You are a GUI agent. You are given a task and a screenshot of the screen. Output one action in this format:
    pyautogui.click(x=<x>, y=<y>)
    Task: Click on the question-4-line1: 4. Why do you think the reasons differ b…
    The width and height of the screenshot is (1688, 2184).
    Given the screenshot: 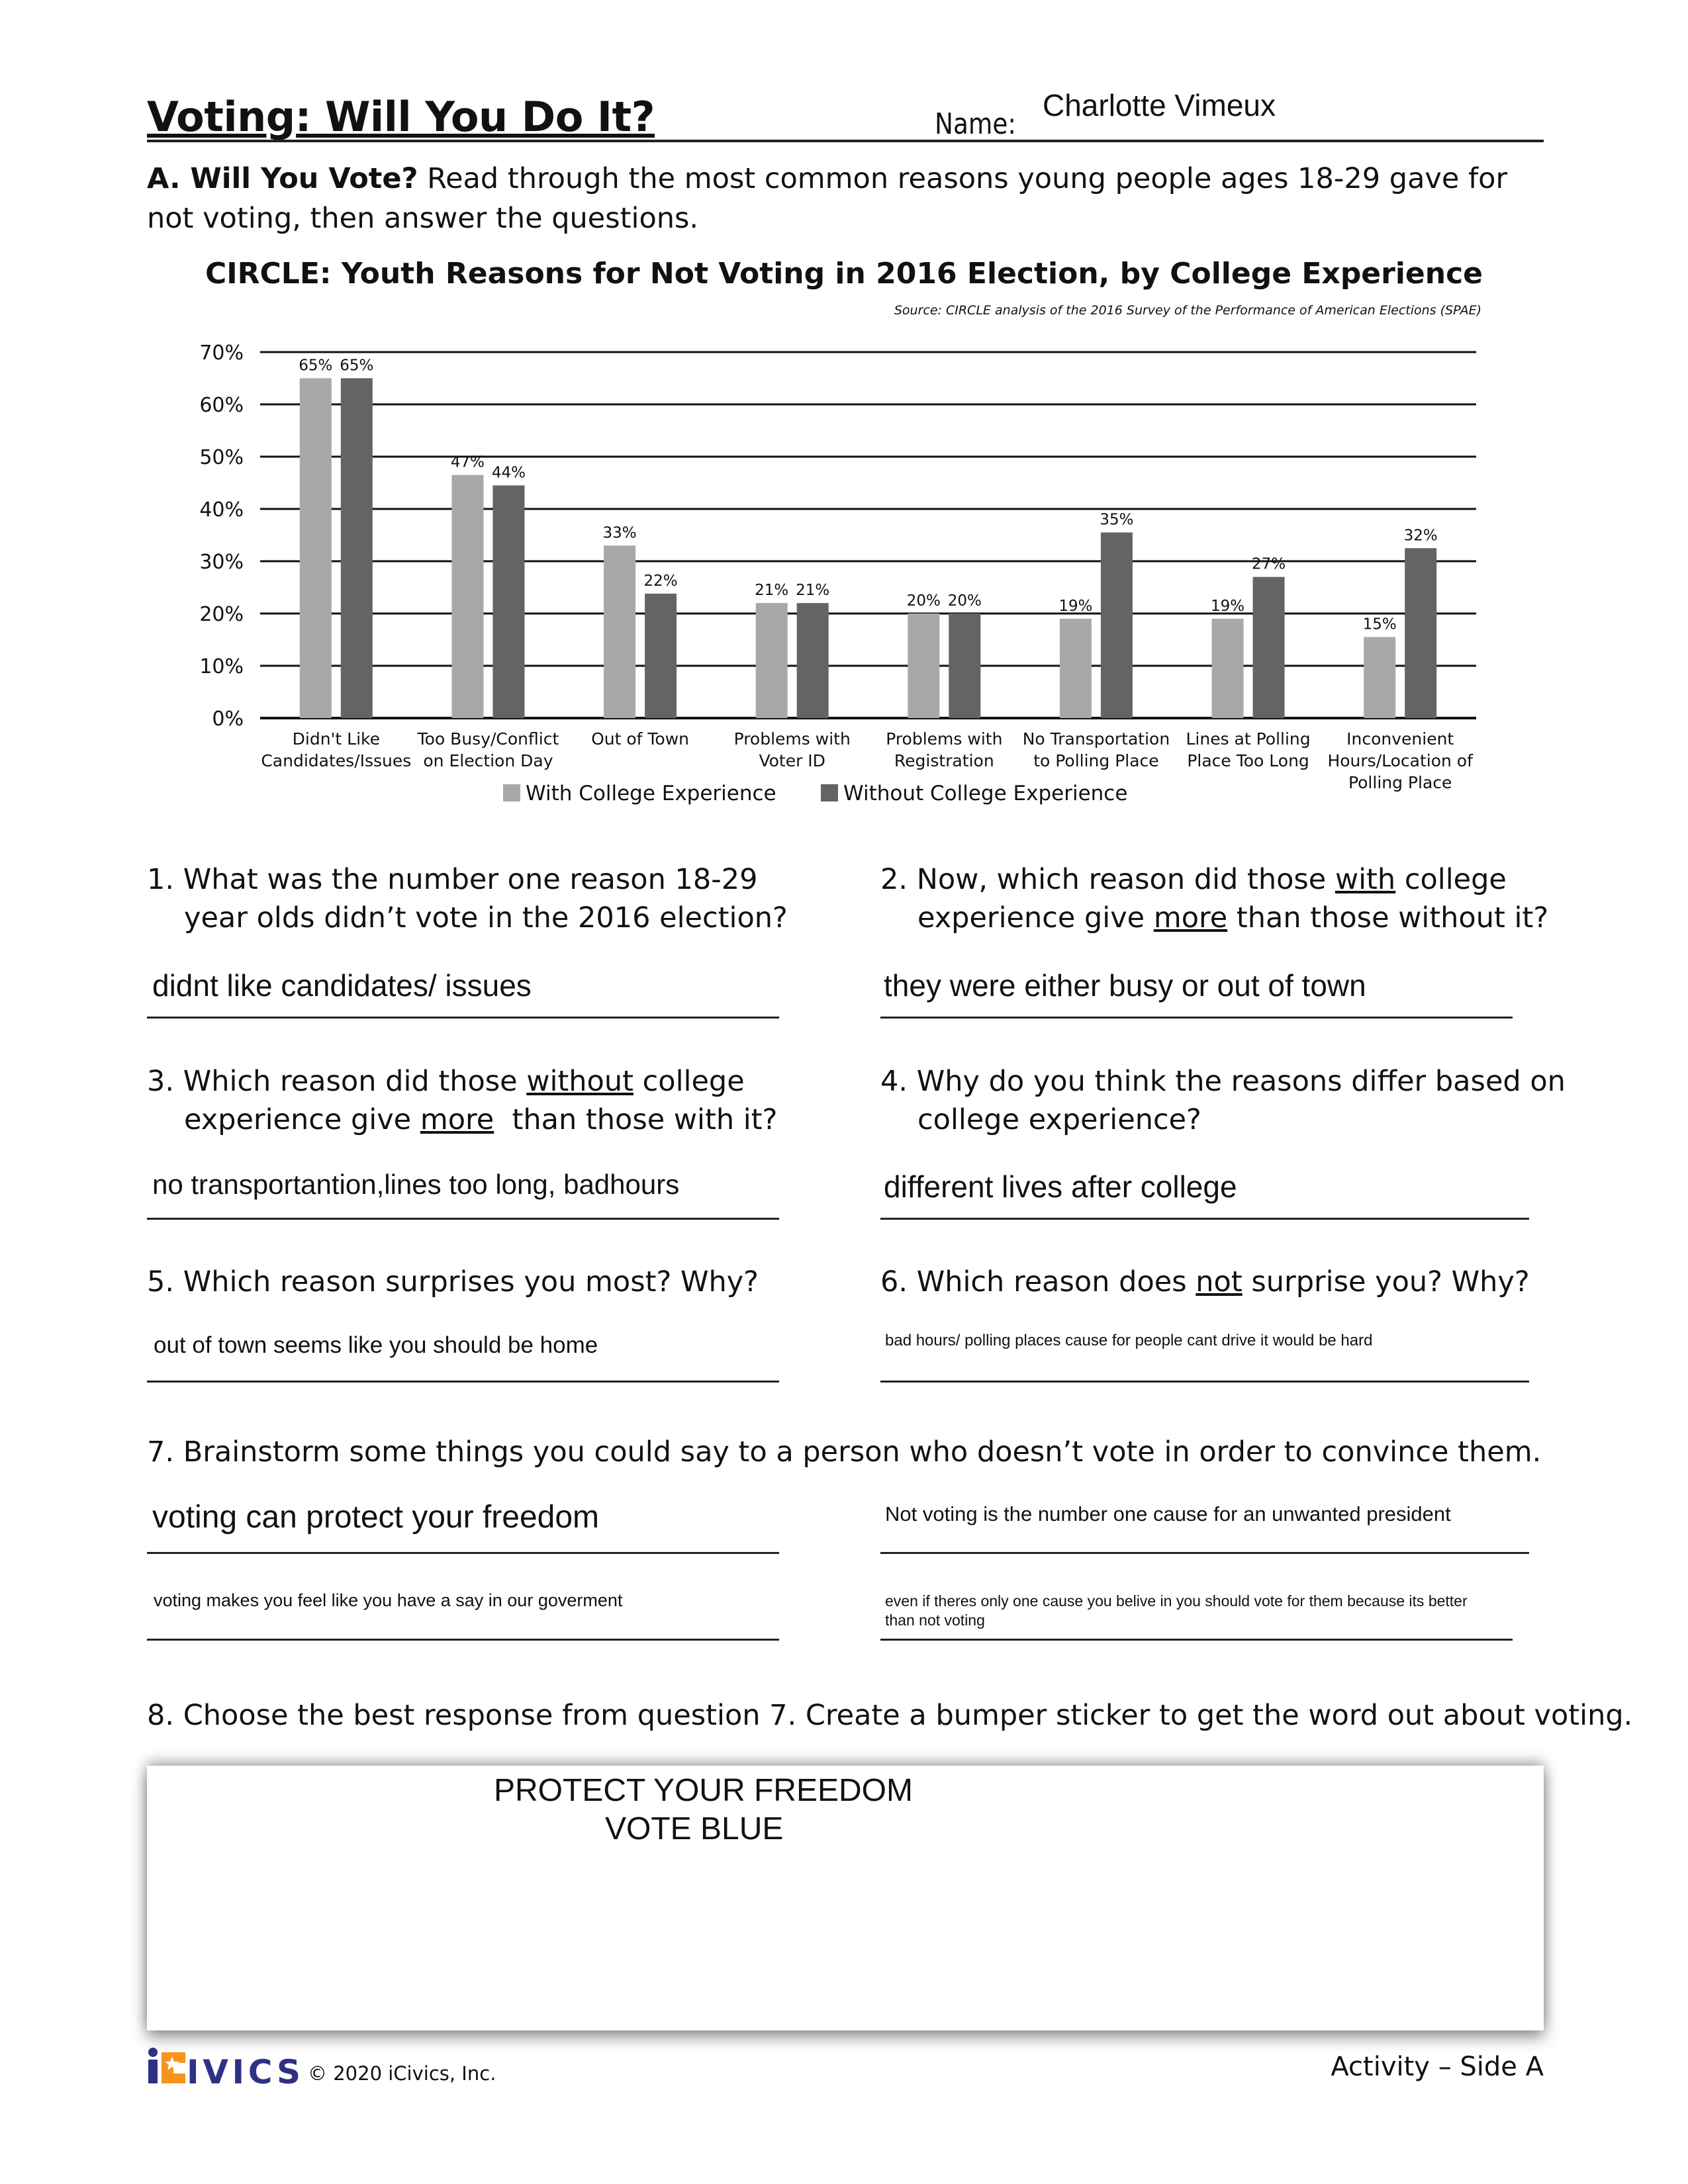 What is the action you would take?
    pyautogui.click(x=1223, y=1081)
    